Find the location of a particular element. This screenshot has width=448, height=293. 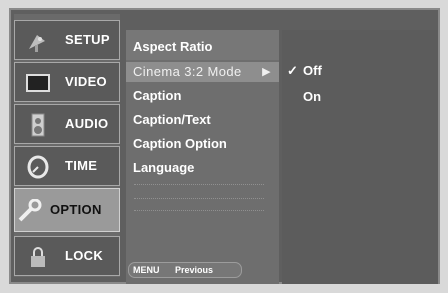

menu-item-label: Cinema 3:2 Mode is located at coordinates (187, 71).